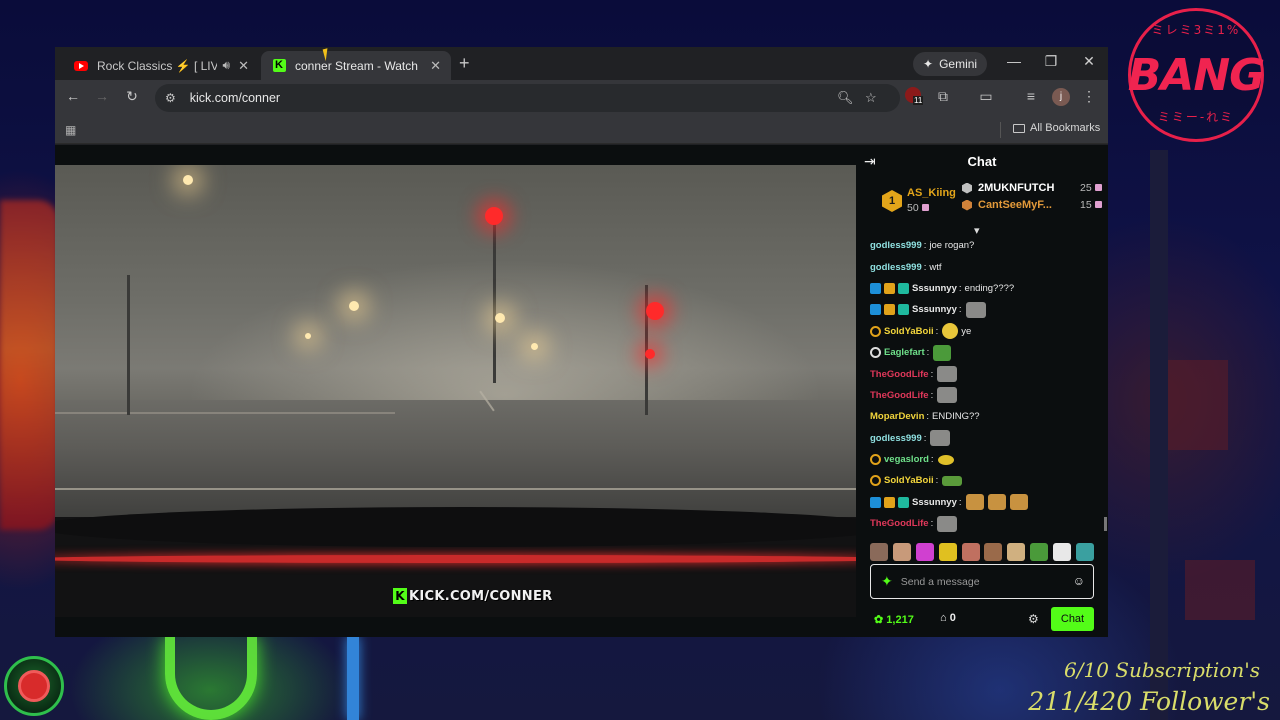  Describe the element at coordinates (875, 353) in the screenshot. I see `circ-white-badge-icon` at that location.